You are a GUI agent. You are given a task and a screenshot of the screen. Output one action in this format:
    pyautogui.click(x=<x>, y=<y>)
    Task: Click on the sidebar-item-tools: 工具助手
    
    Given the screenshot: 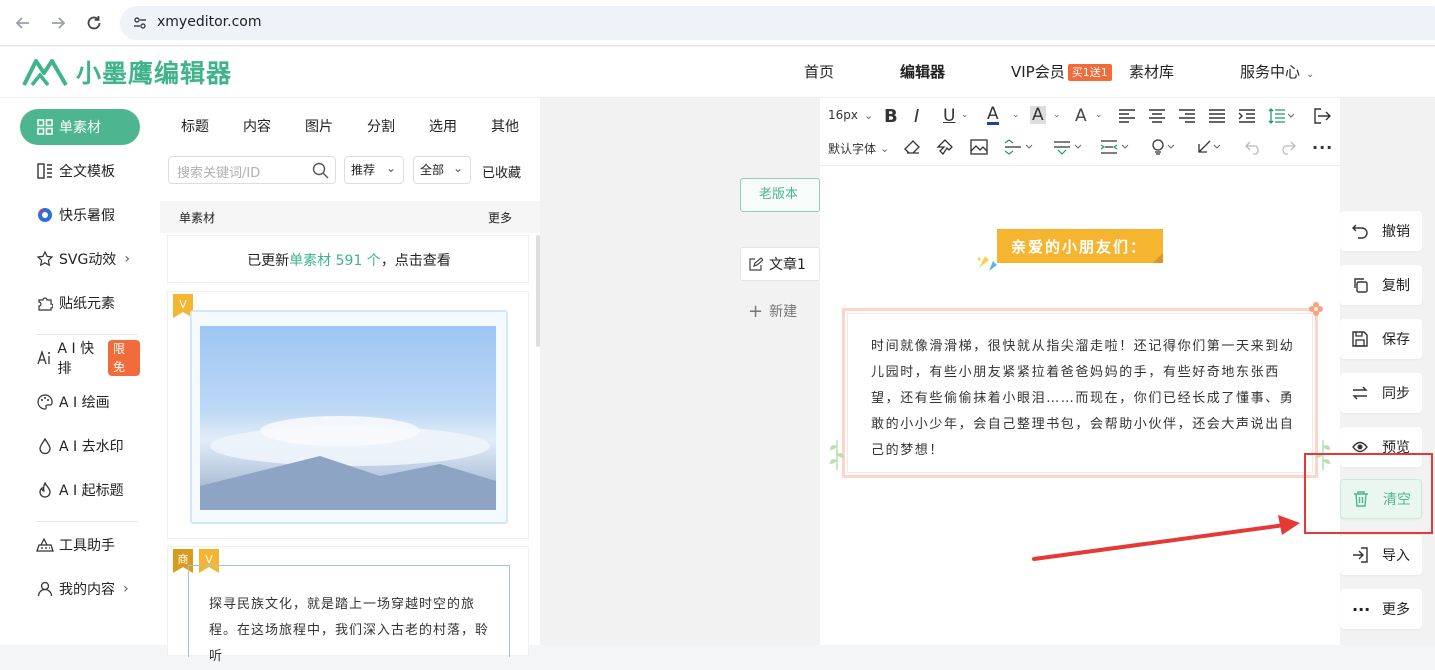 What is the action you would take?
    pyautogui.click(x=80, y=545)
    